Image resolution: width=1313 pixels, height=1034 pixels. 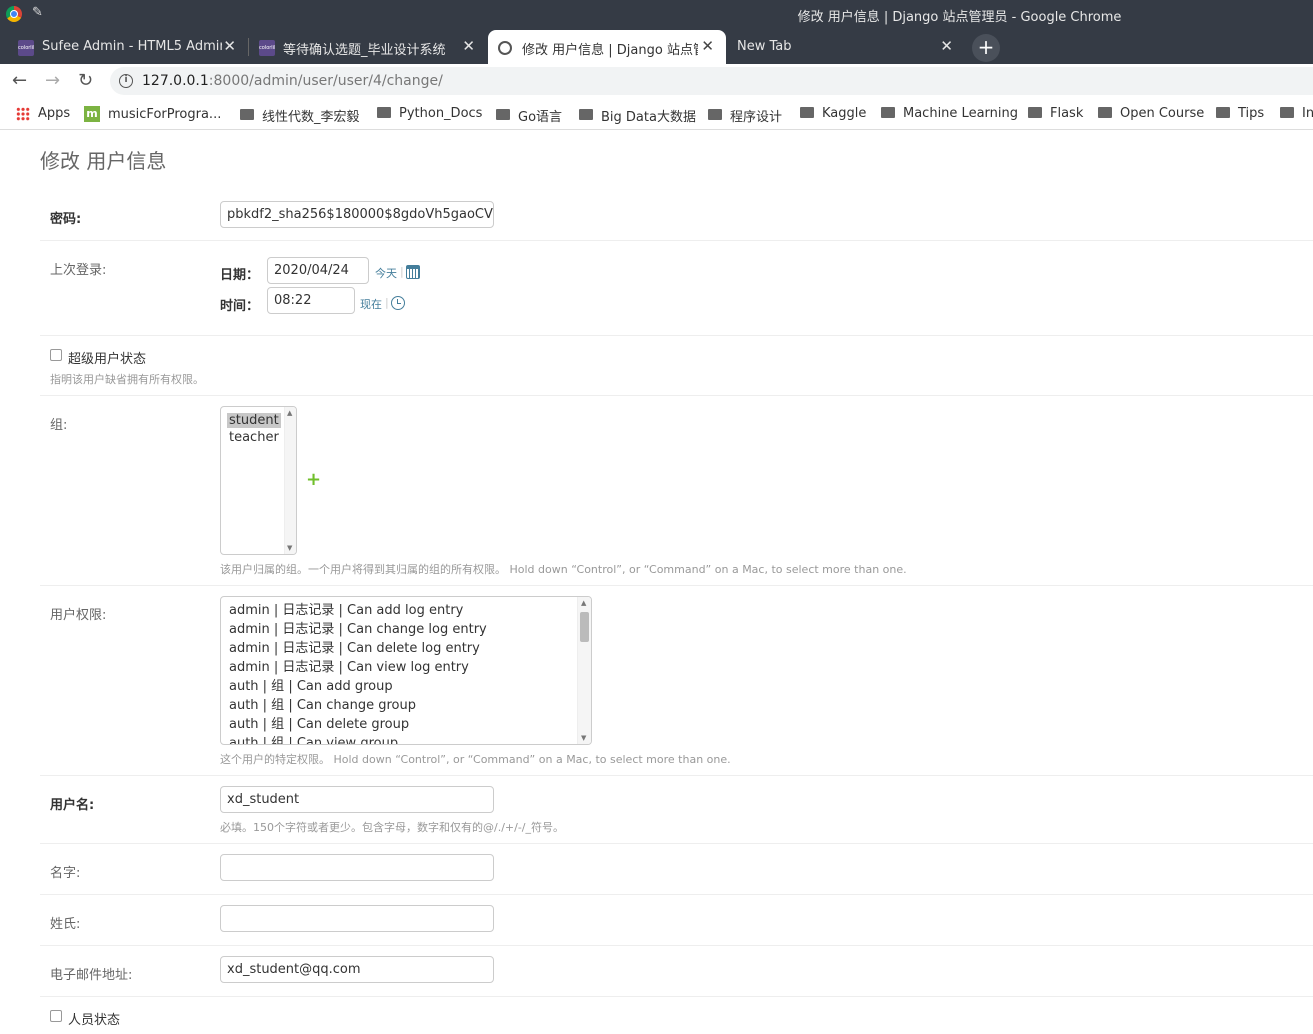 What do you see at coordinates (584, 670) in the screenshot?
I see `permissions-scrollbar: ▲ ▼` at bounding box center [584, 670].